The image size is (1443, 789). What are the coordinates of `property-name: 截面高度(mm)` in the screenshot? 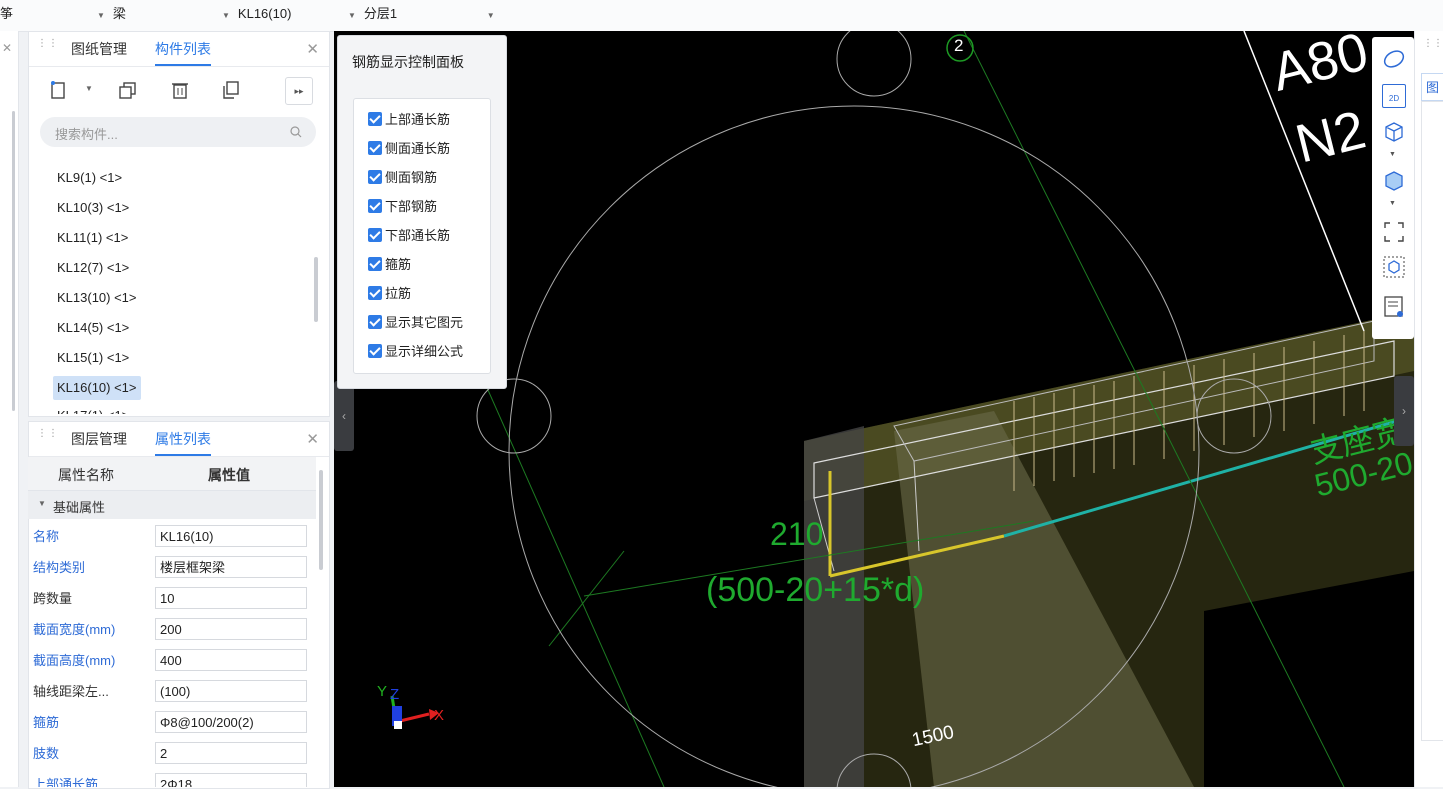 It's located at (74, 660).